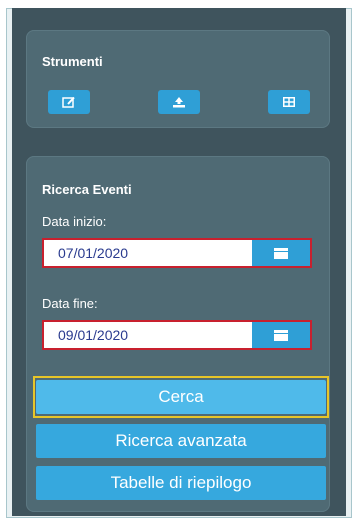  I want to click on edit-button, so click(69, 102).